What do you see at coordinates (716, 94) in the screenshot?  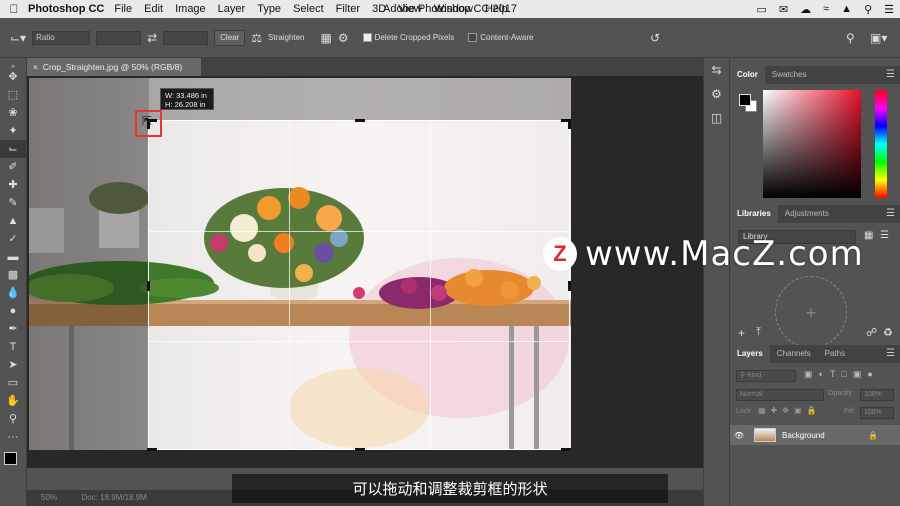 I see `properties-panel-icon: ⚙` at bounding box center [716, 94].